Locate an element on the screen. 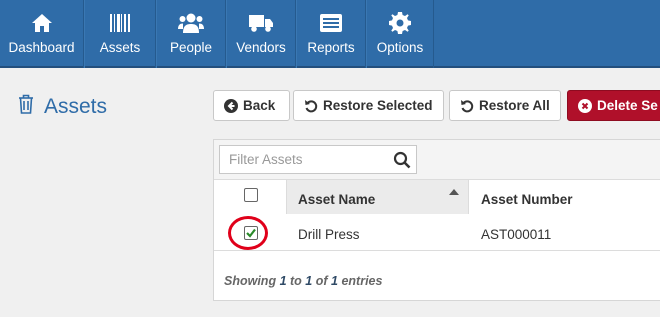  info-total: 1 is located at coordinates (334, 281).